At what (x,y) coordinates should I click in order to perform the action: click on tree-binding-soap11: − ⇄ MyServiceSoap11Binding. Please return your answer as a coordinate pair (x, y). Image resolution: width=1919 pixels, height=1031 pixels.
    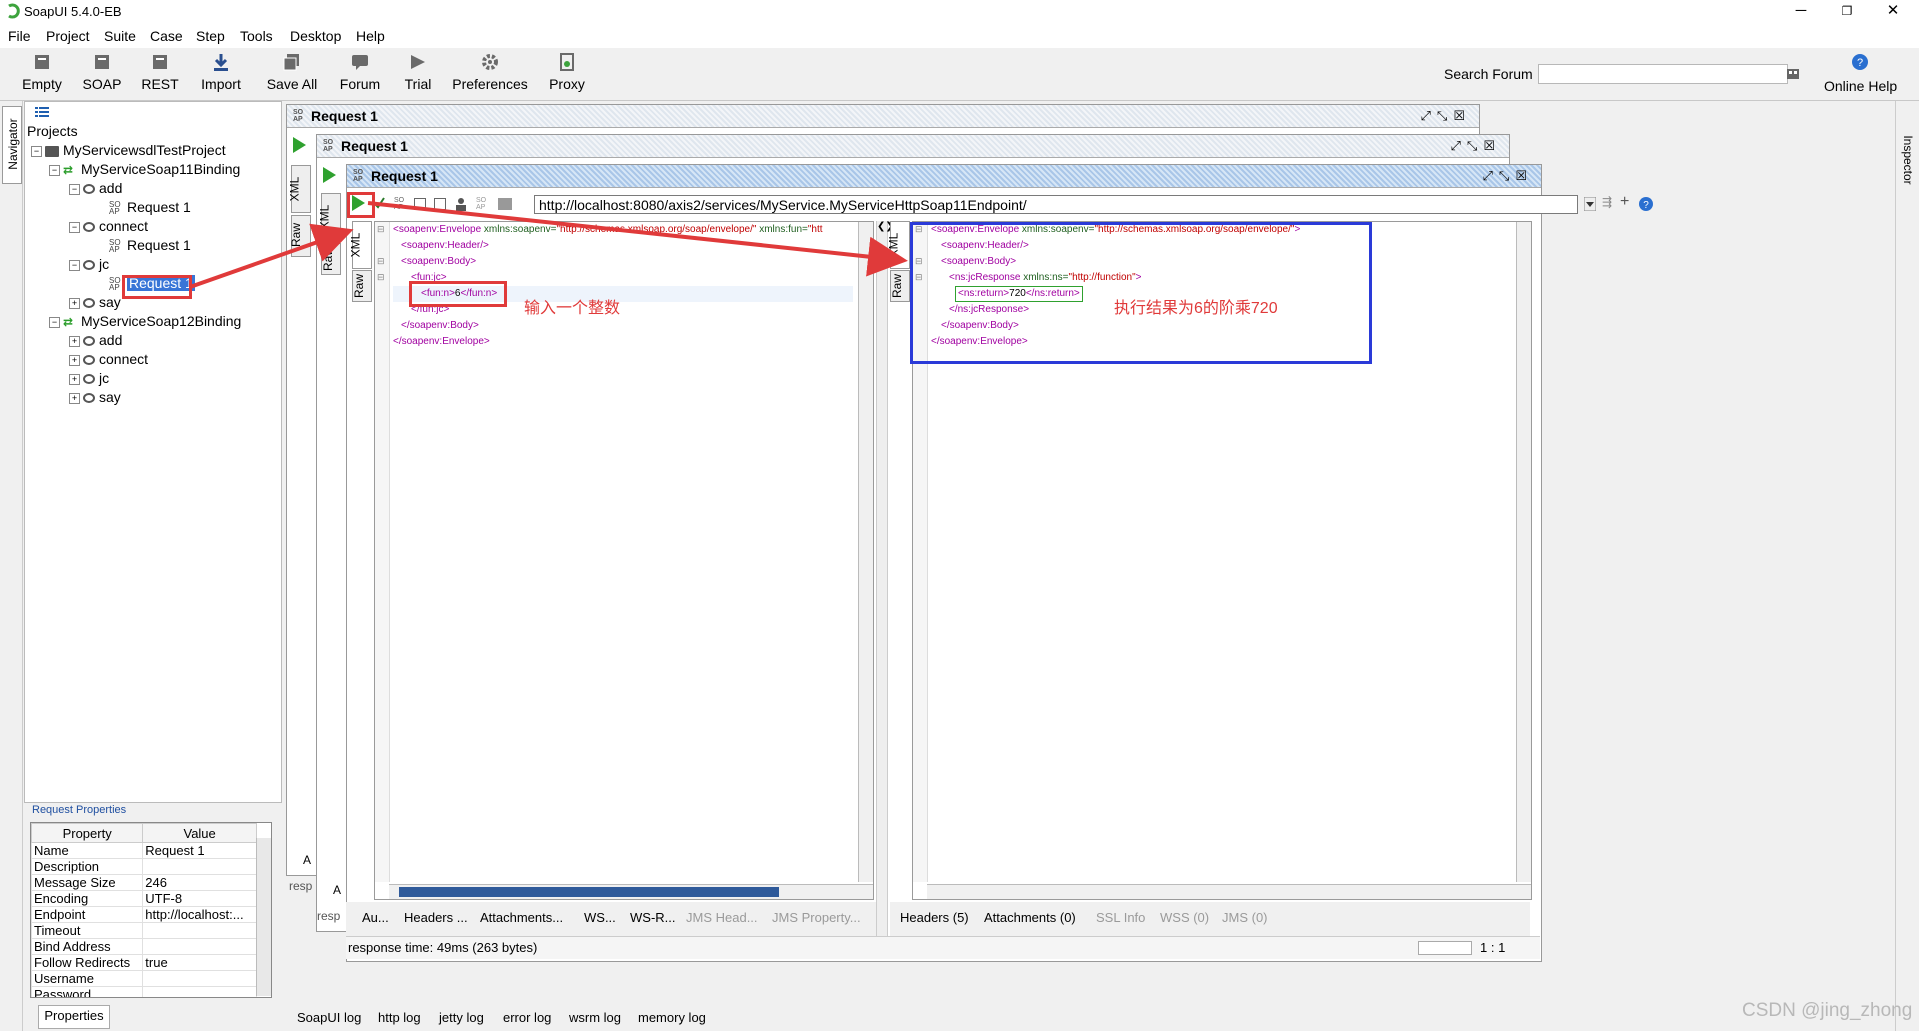
    Looking at the image, I should click on (144, 169).